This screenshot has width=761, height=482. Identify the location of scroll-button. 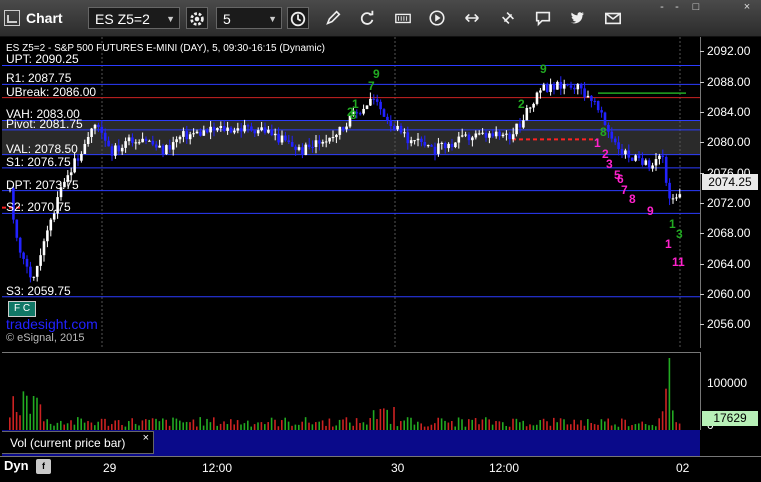
(472, 18).